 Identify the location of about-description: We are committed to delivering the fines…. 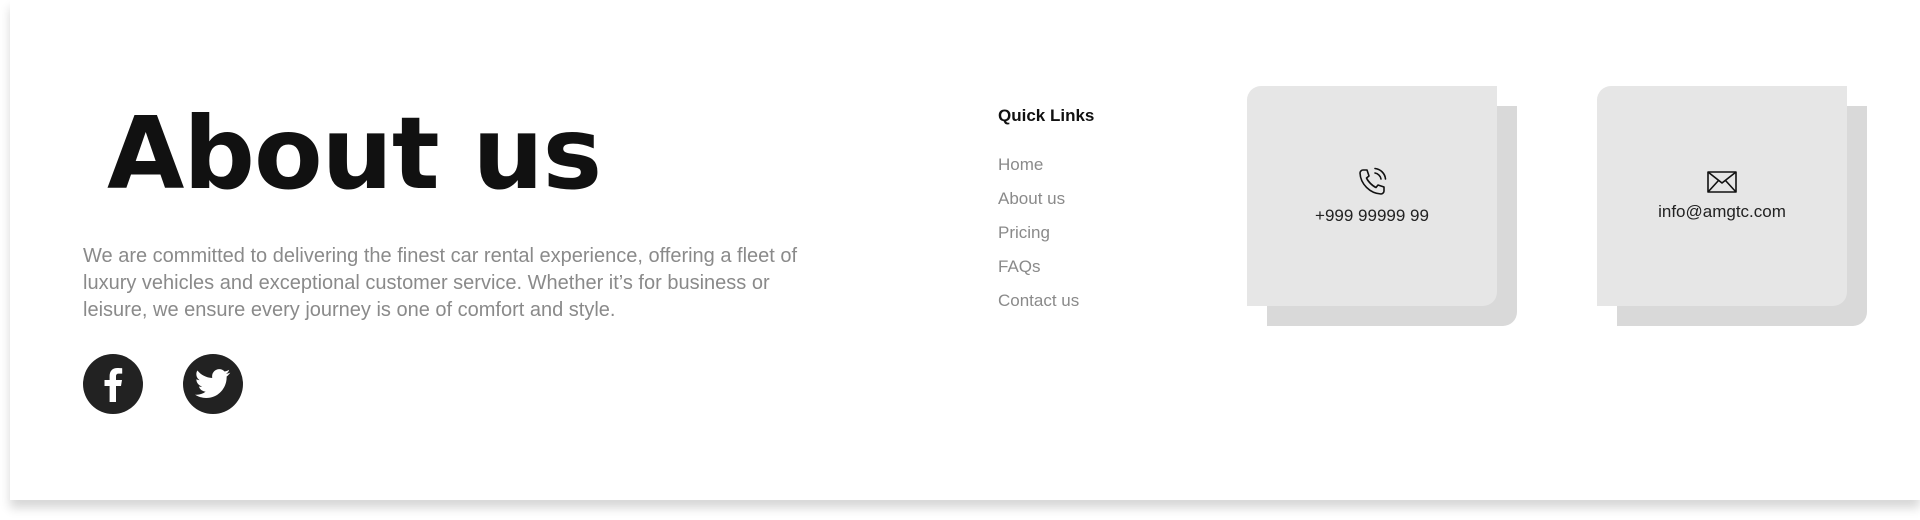
(440, 283).